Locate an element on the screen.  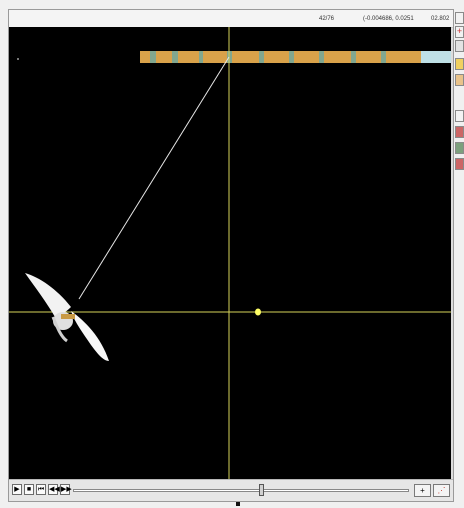
plus-icon: + is located at coordinates (459, 31).